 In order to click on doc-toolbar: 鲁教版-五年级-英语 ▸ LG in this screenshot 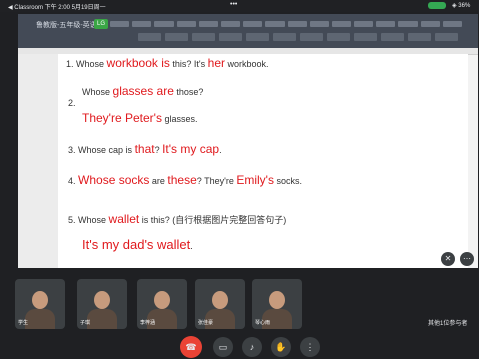, I will do `click(248, 31)`.